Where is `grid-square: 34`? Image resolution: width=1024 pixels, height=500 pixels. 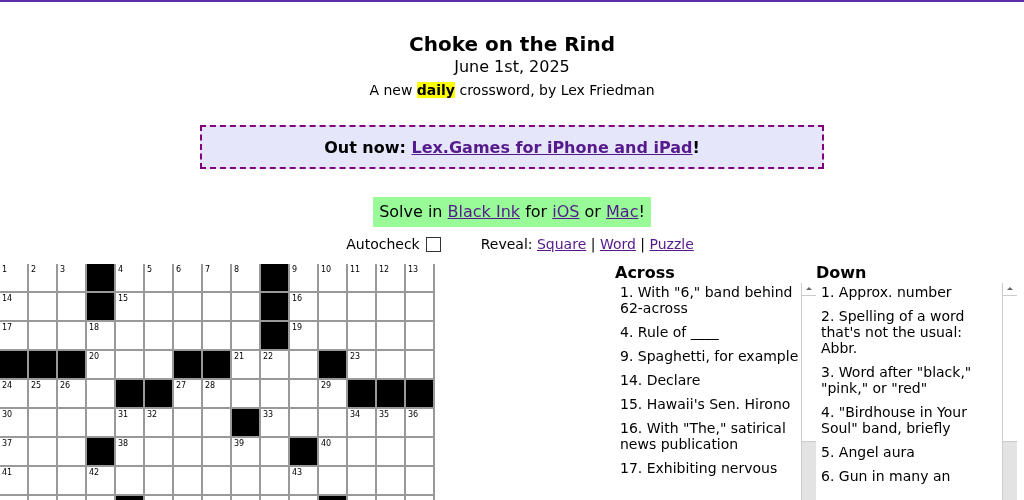 grid-square: 34 is located at coordinates (361, 422).